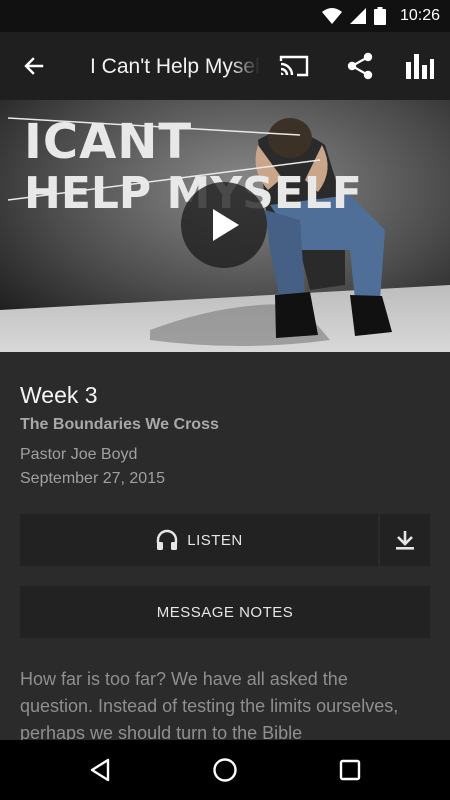  I want to click on share-icon, so click(360, 66).